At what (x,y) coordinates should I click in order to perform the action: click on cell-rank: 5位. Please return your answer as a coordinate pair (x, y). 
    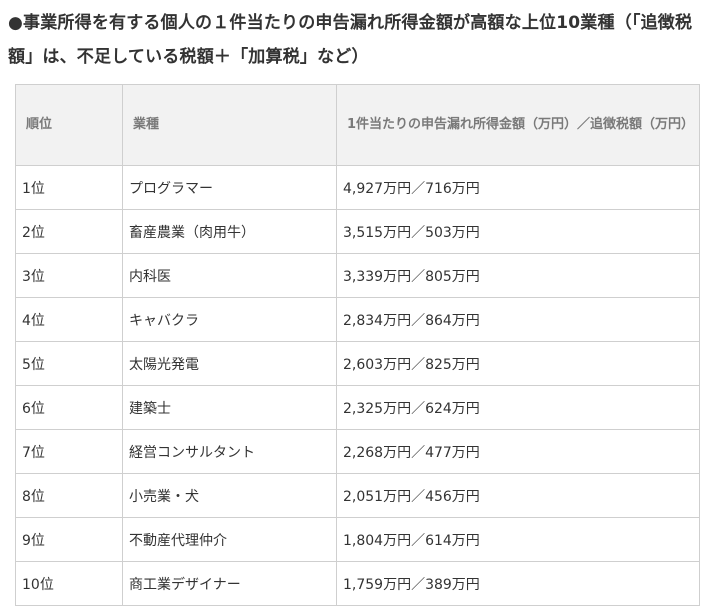
    Looking at the image, I should click on (69, 363).